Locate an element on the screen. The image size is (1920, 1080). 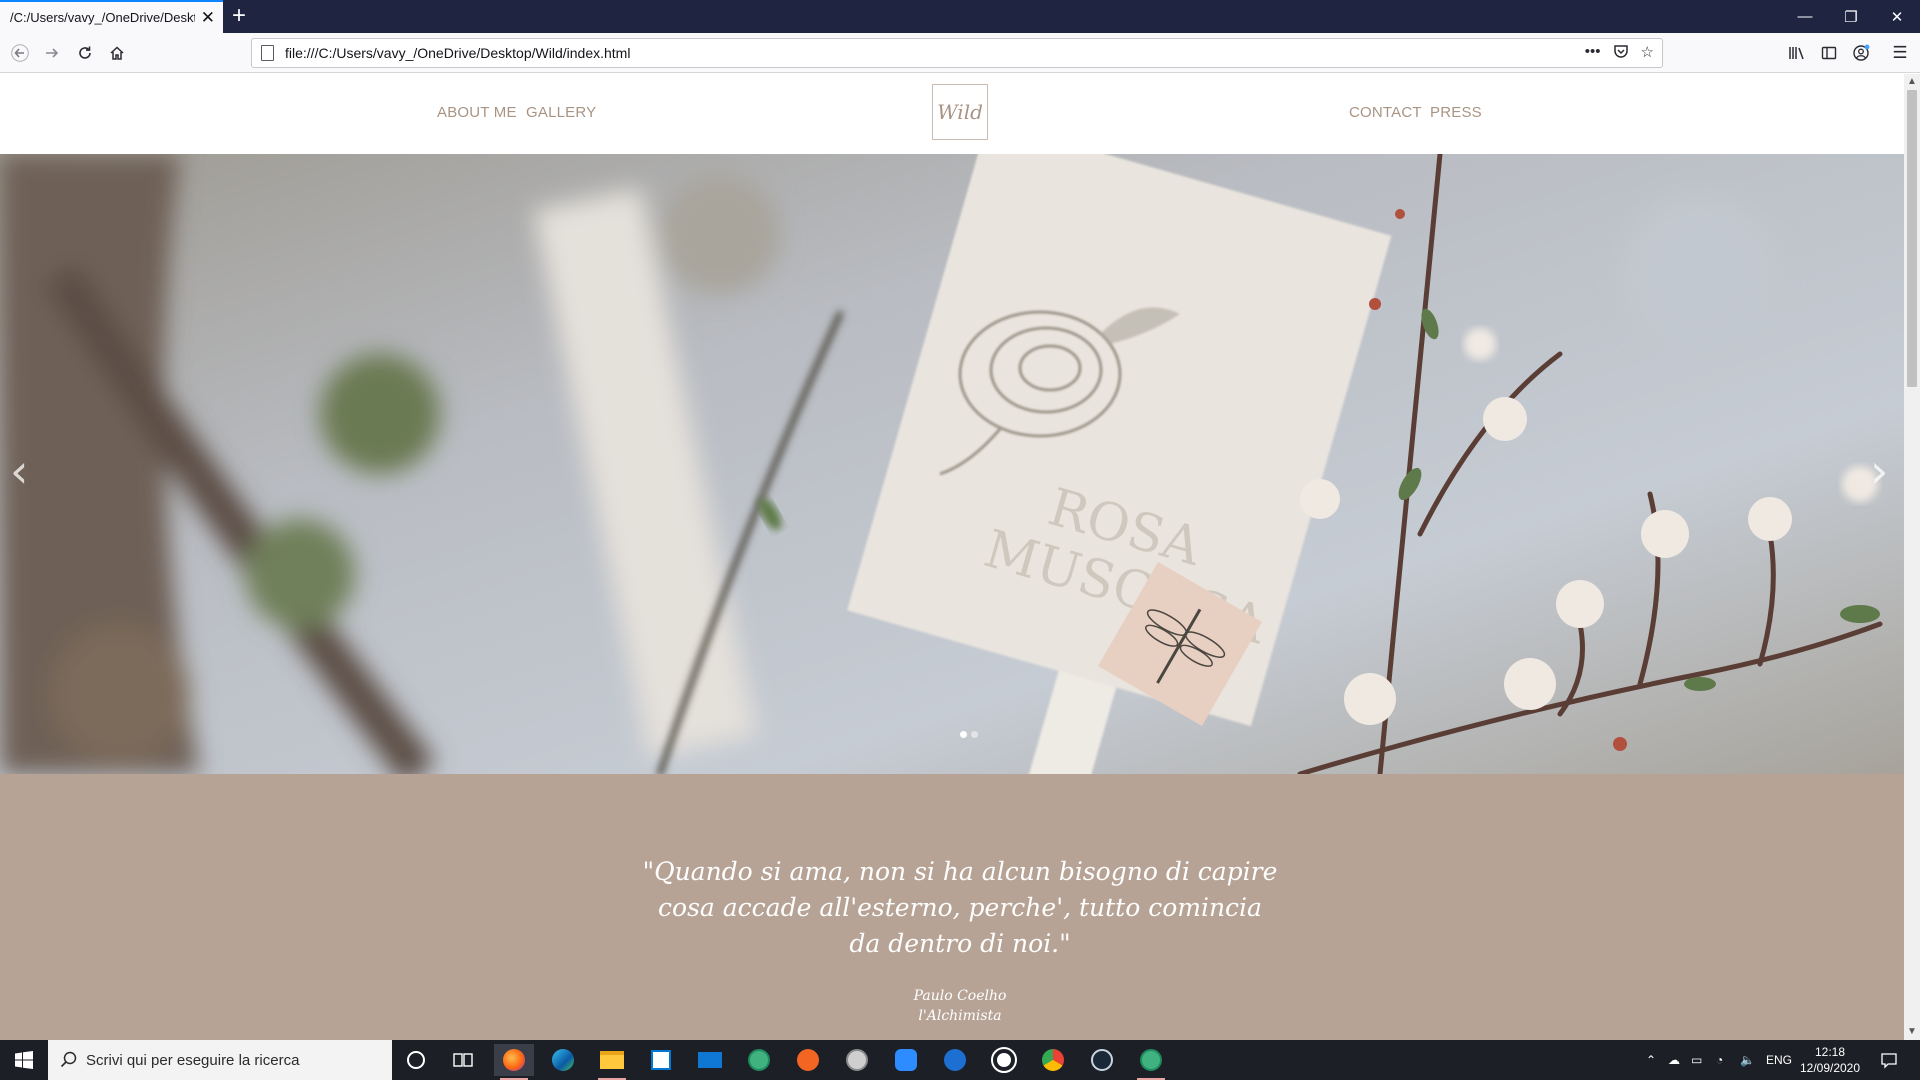
quote-author: Paulo Coelho is located at coordinates (960, 996).